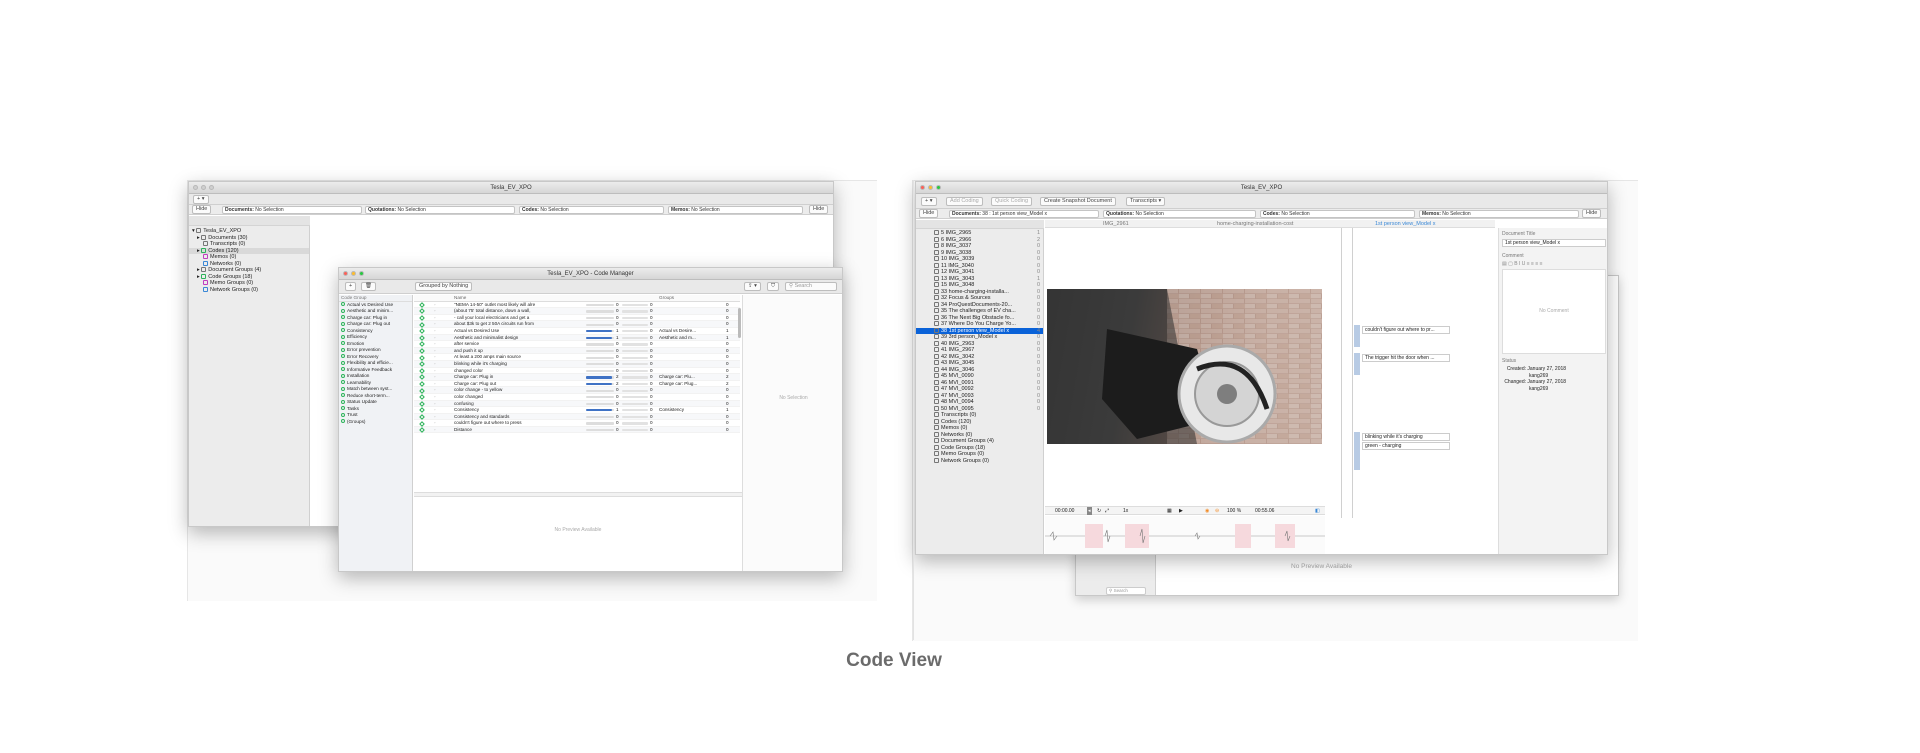 This screenshot has height=753, width=1920. Describe the element at coordinates (486, 337) in the screenshot. I see `code-name: Aesthetic and minimalist design` at that location.